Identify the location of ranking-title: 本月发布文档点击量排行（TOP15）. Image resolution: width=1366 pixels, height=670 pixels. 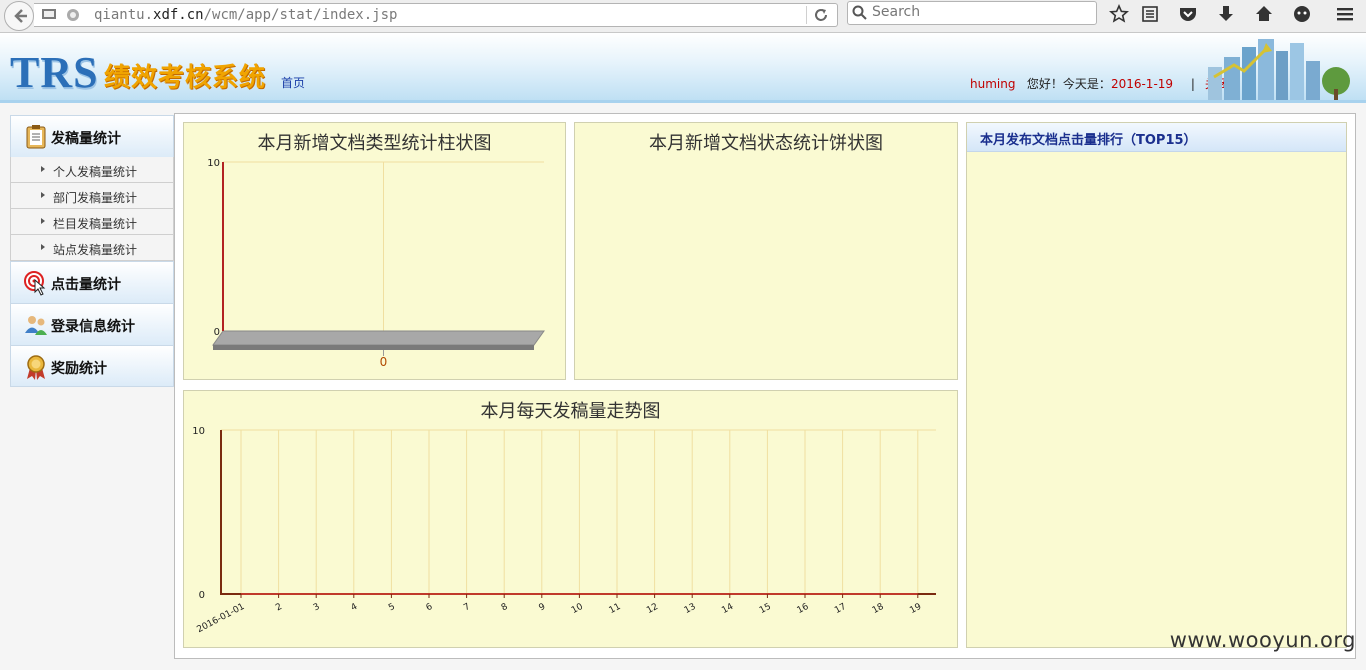
(1088, 140).